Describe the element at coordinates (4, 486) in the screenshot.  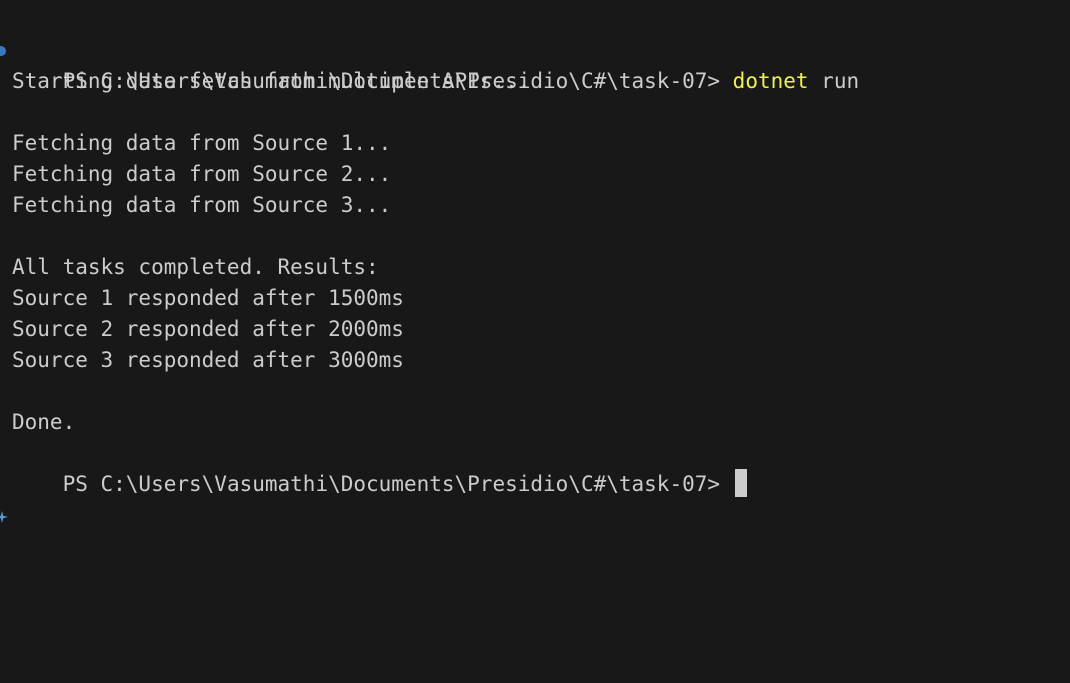
I see `command-decoration-sparkle-icon` at that location.